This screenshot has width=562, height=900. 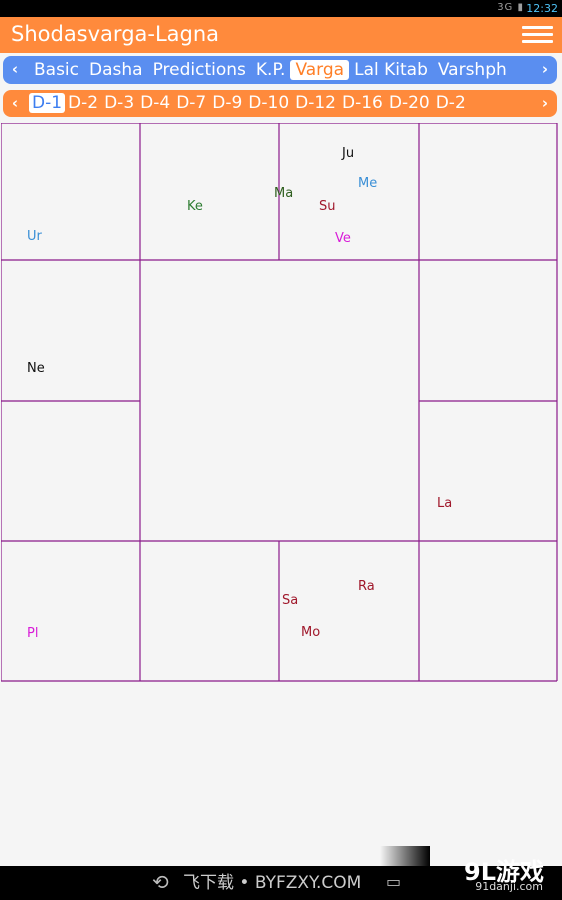 What do you see at coordinates (272, 883) in the screenshot?
I see `watermark-text: 飞下载 • BYFZXY.COM` at bounding box center [272, 883].